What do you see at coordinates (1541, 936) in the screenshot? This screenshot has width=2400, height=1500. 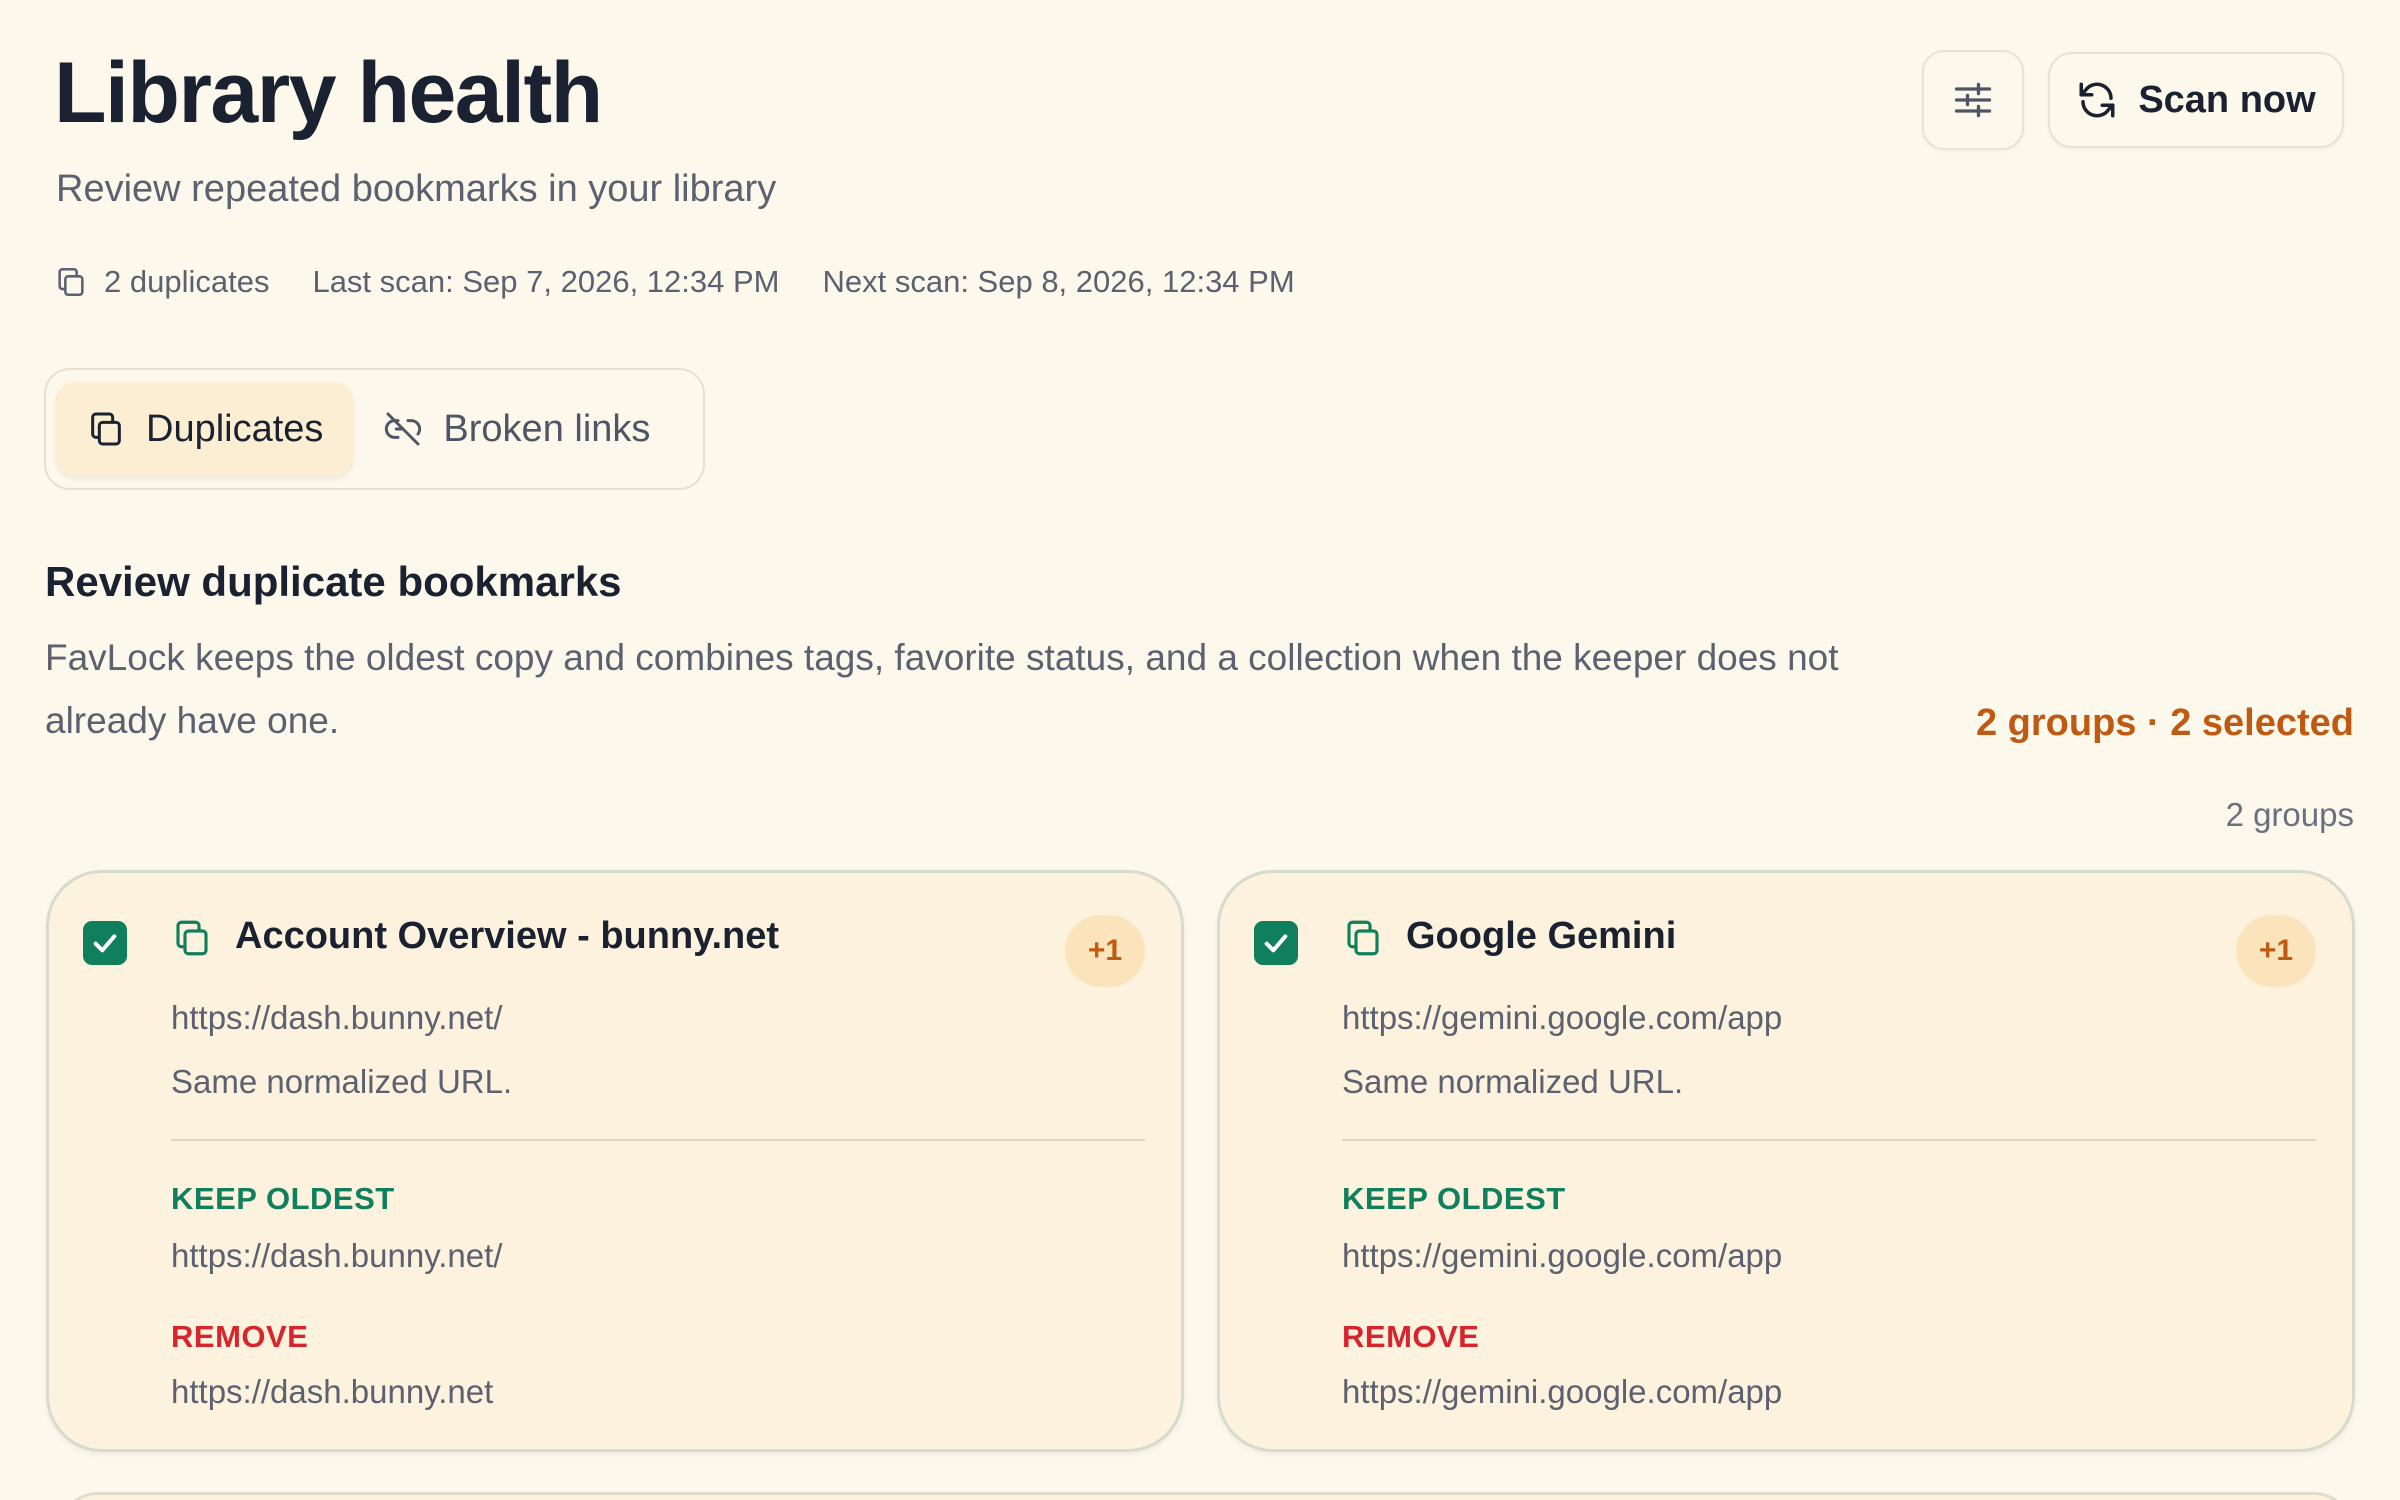 I see `group-title: Google Gemini` at bounding box center [1541, 936].